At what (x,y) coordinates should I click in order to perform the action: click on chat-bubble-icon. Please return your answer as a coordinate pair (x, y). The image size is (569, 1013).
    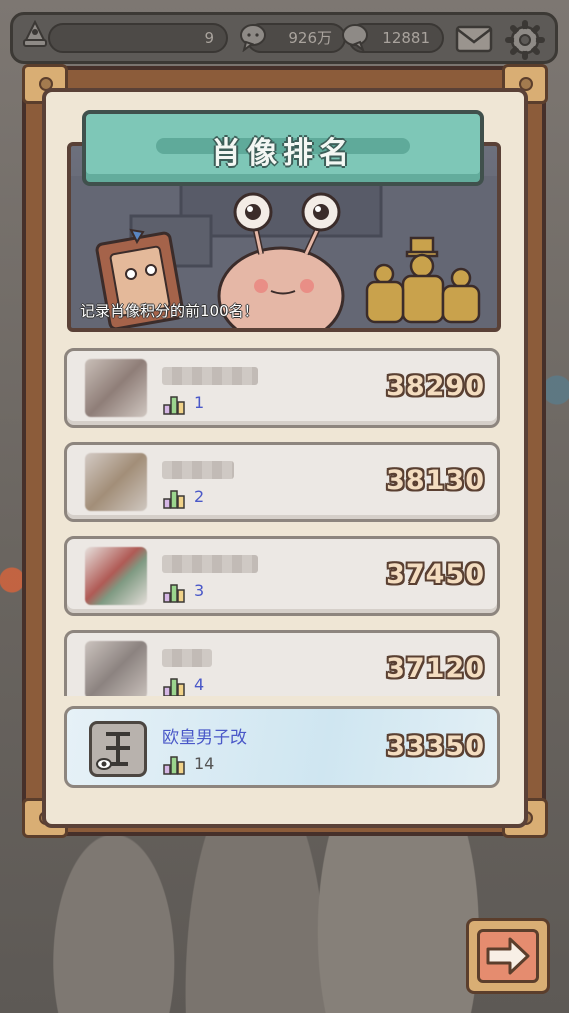
    Looking at the image, I should click on (253, 37).